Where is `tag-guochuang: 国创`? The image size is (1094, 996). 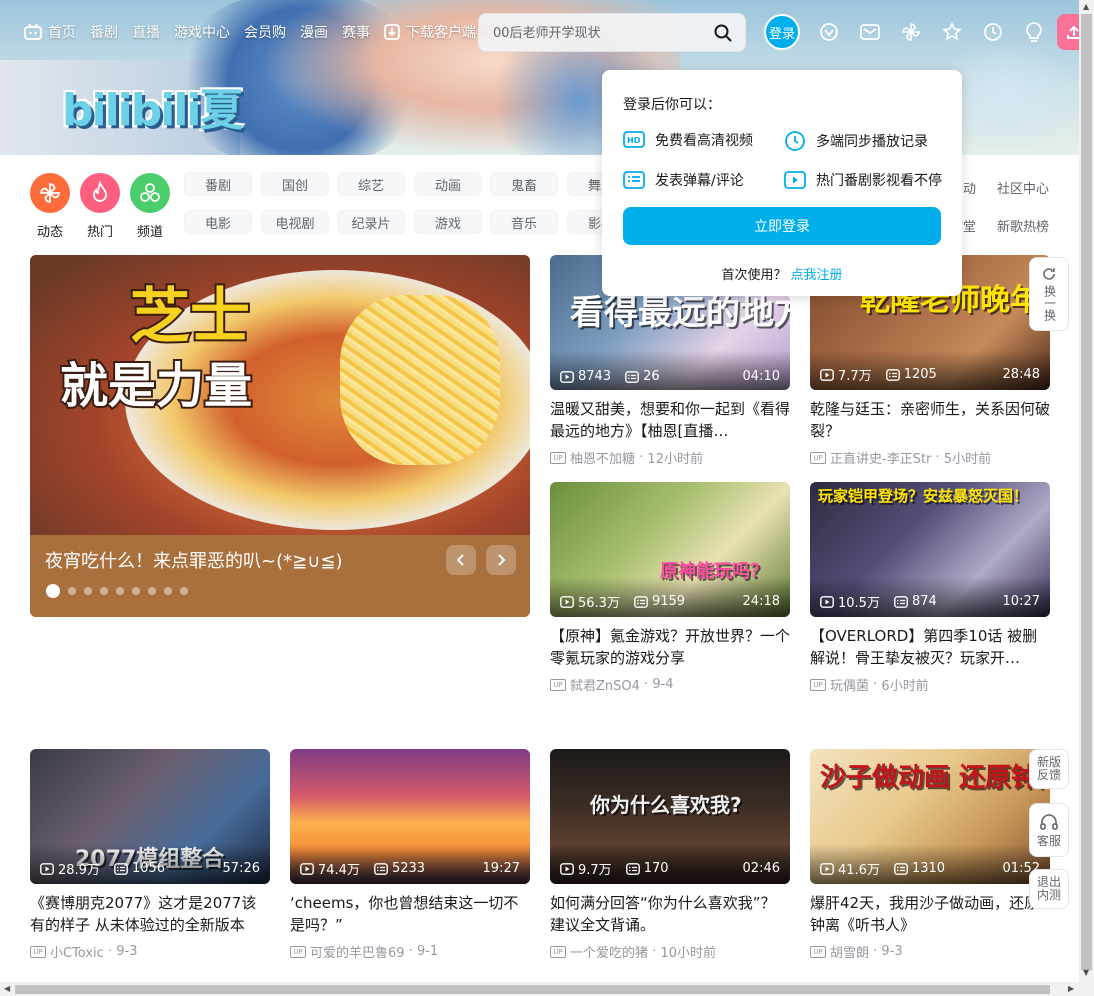 tag-guochuang: 国创 is located at coordinates (295, 184).